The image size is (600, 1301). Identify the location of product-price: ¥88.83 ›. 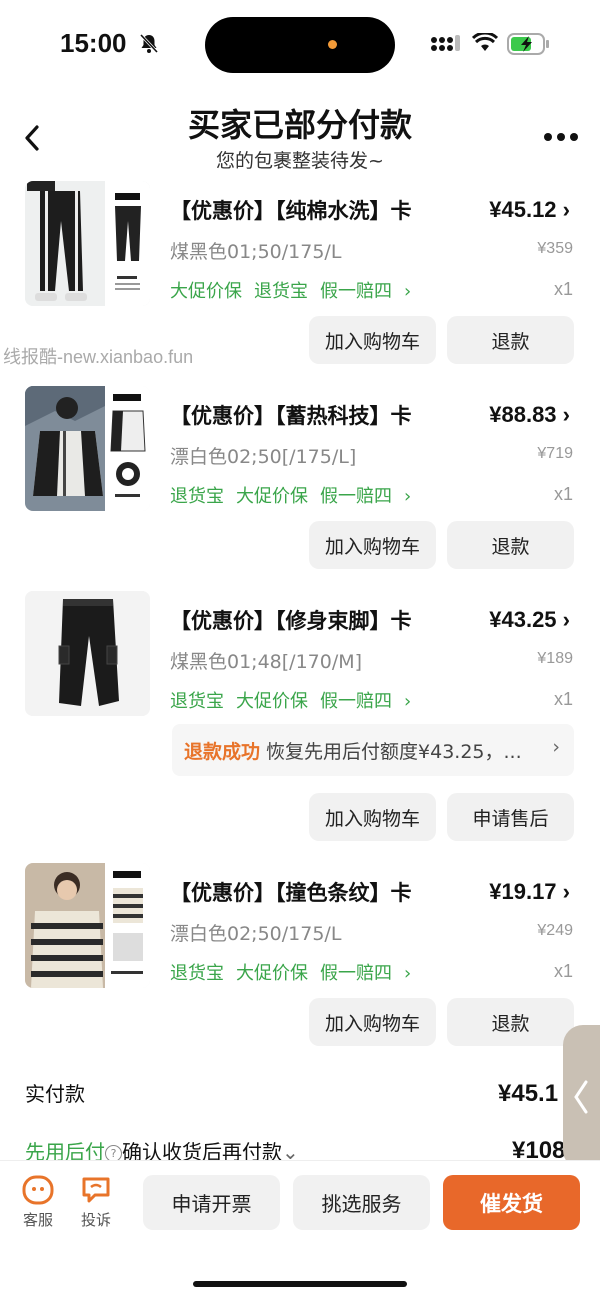
(529, 415).